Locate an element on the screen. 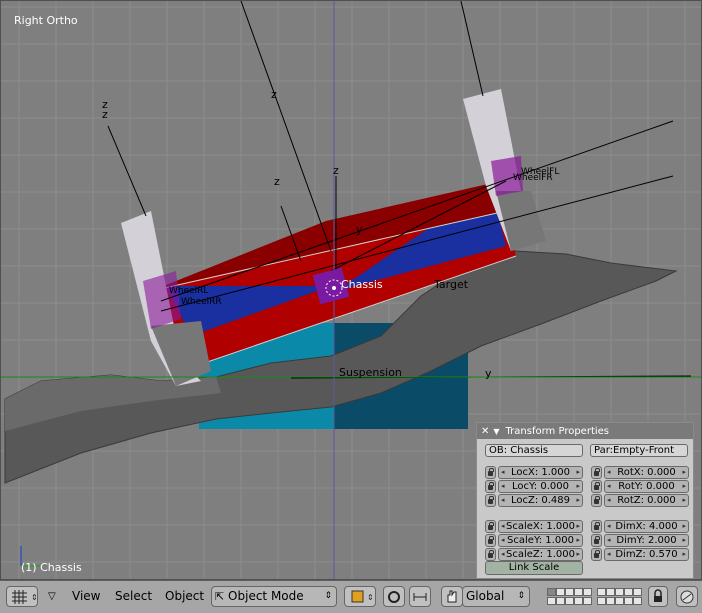  dim-field: ◂ DimY: 2.000 ▸ is located at coordinates (646, 540).